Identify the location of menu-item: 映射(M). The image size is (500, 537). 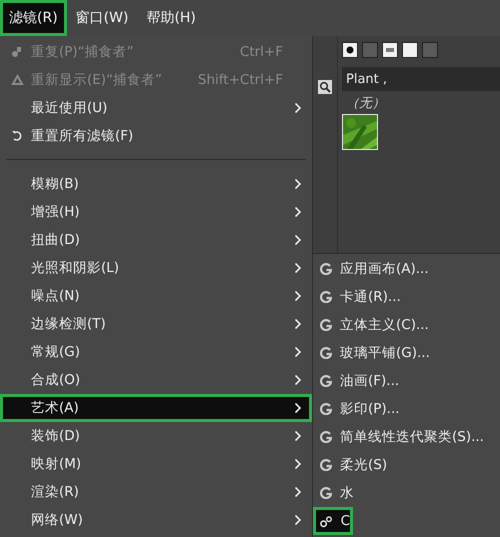
(156, 464).